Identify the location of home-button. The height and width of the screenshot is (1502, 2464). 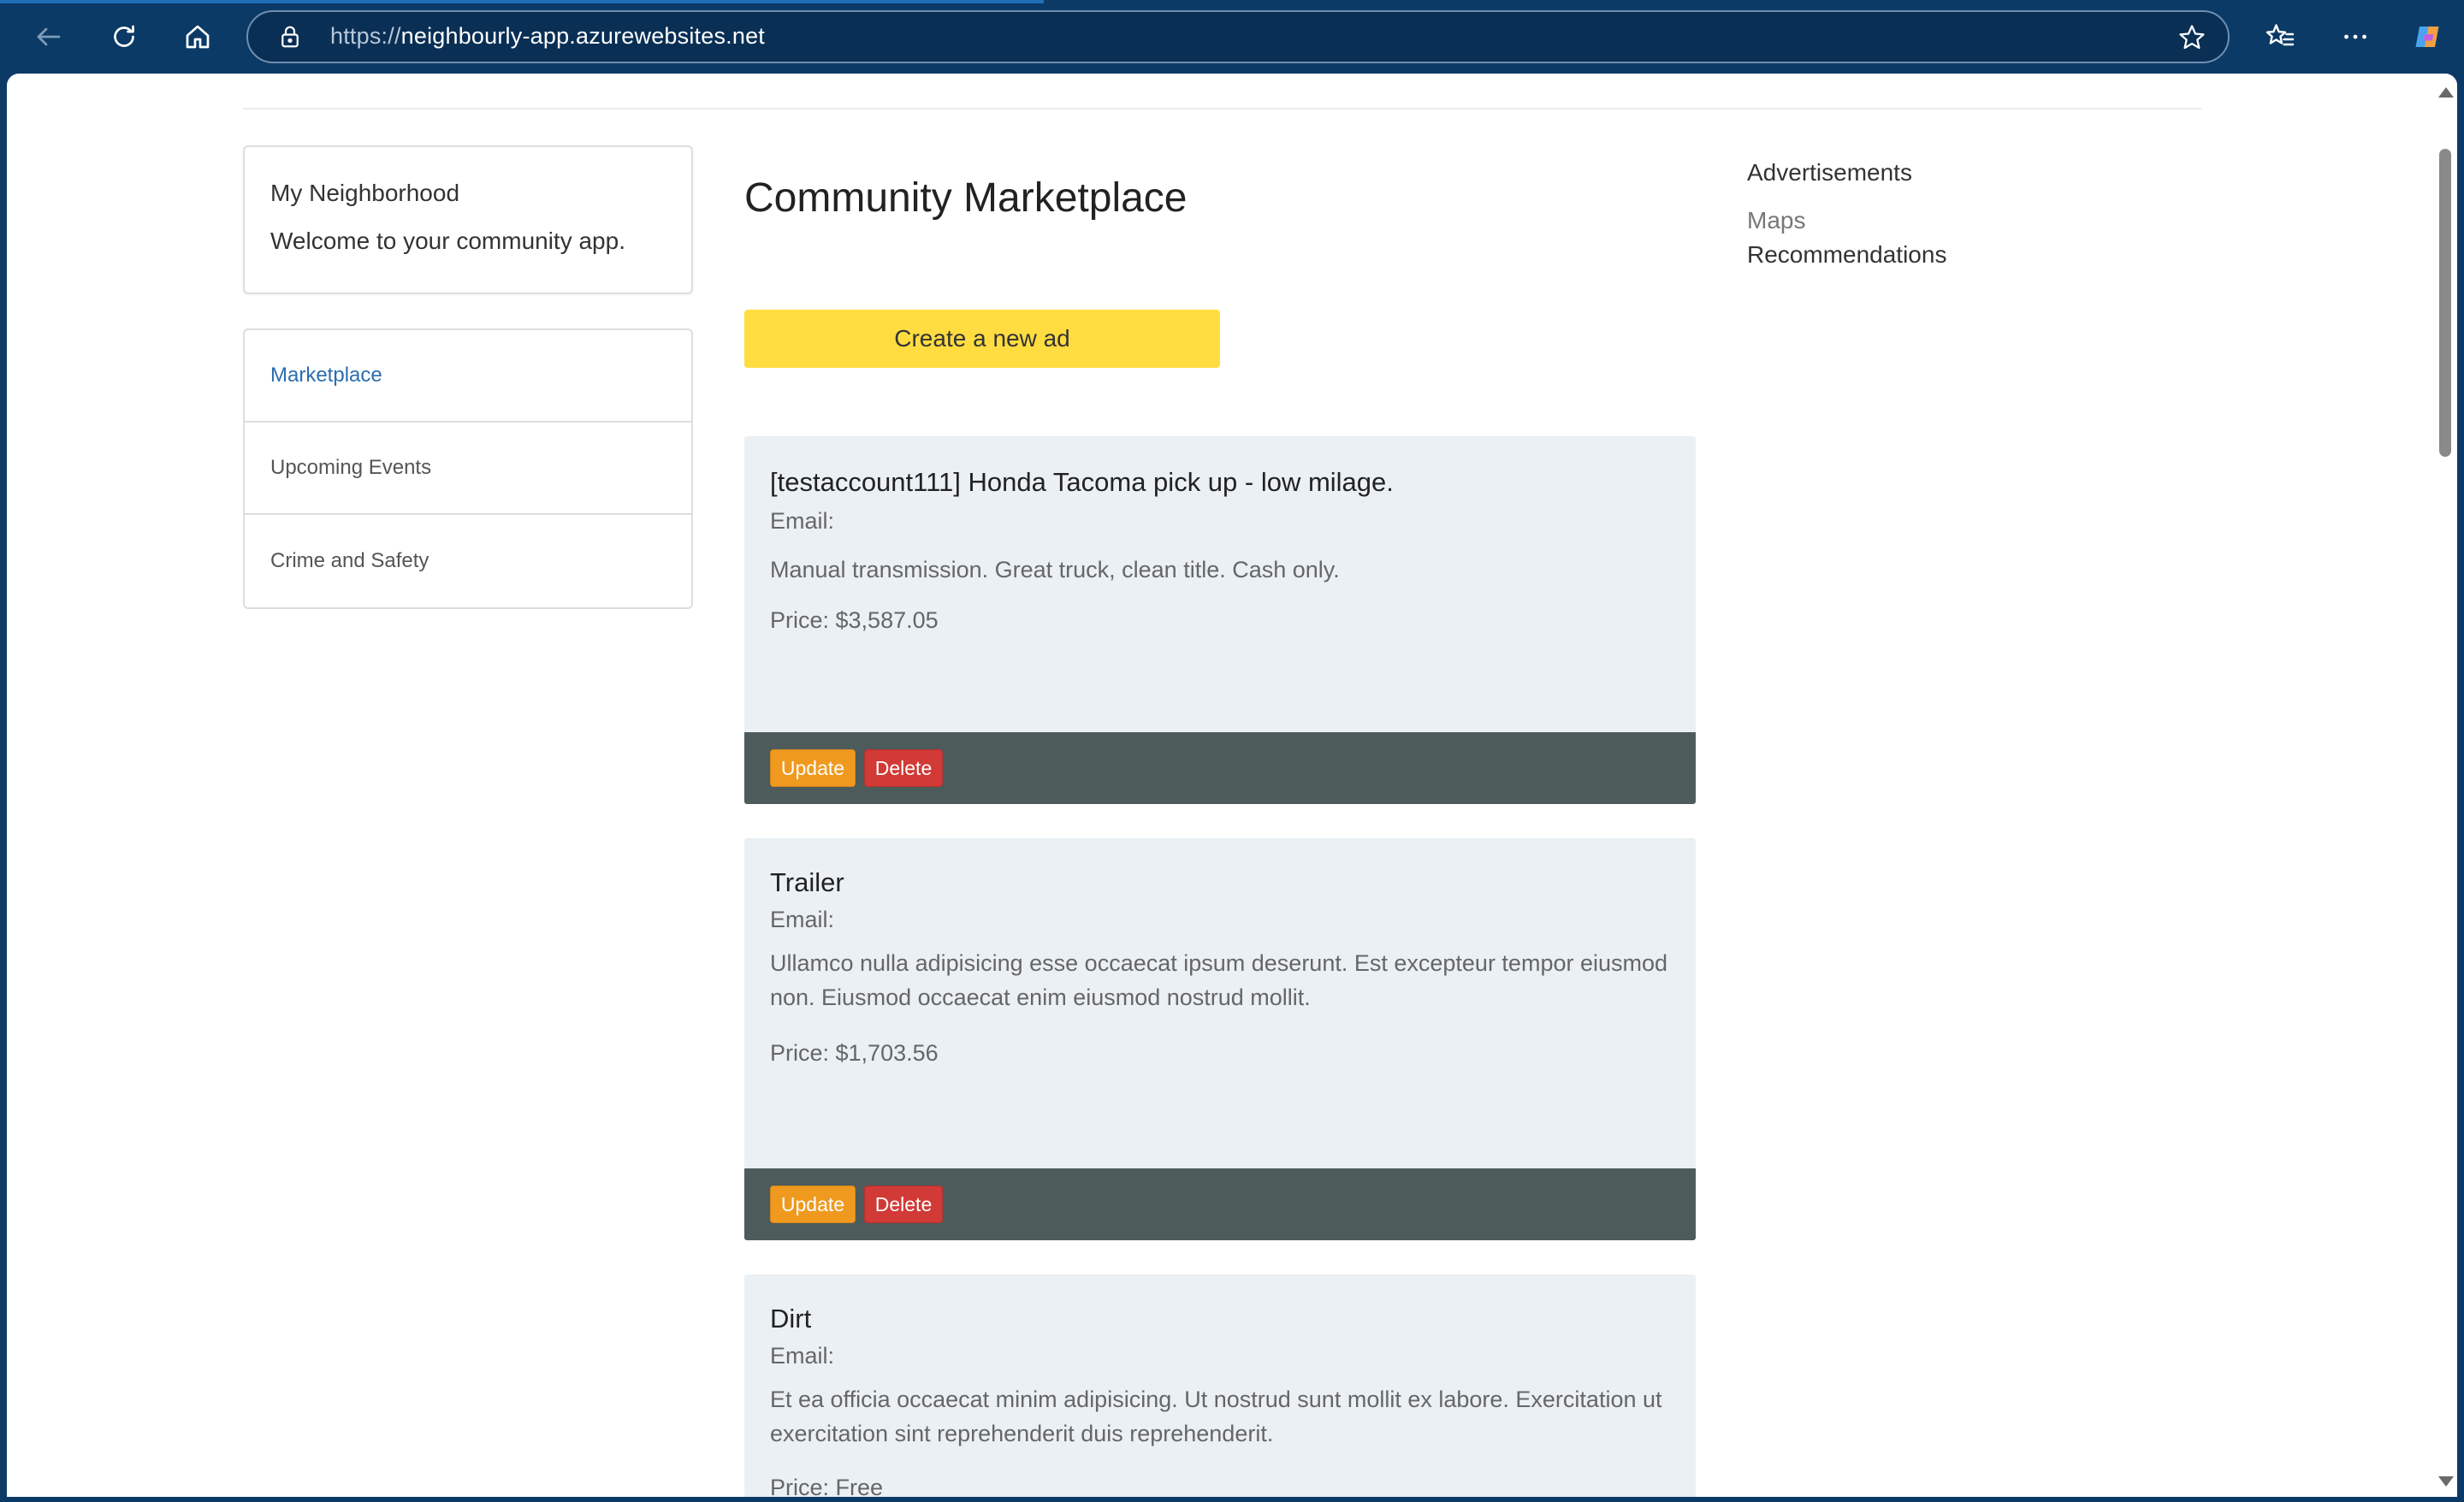
(197, 36).